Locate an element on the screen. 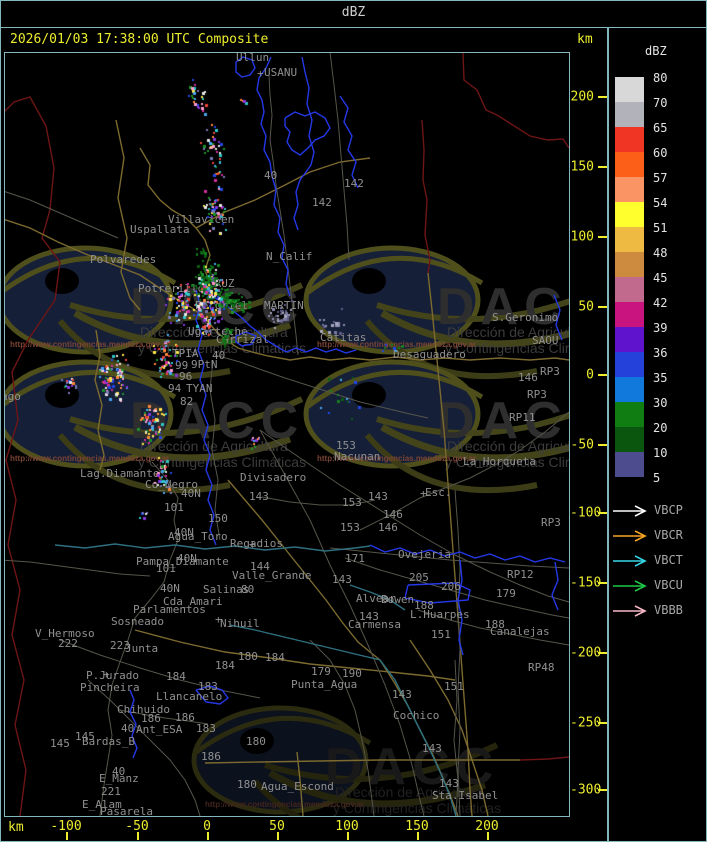 This screenshot has width=707, height=842. legend-arrow-label: VBCU is located at coordinates (668, 585).